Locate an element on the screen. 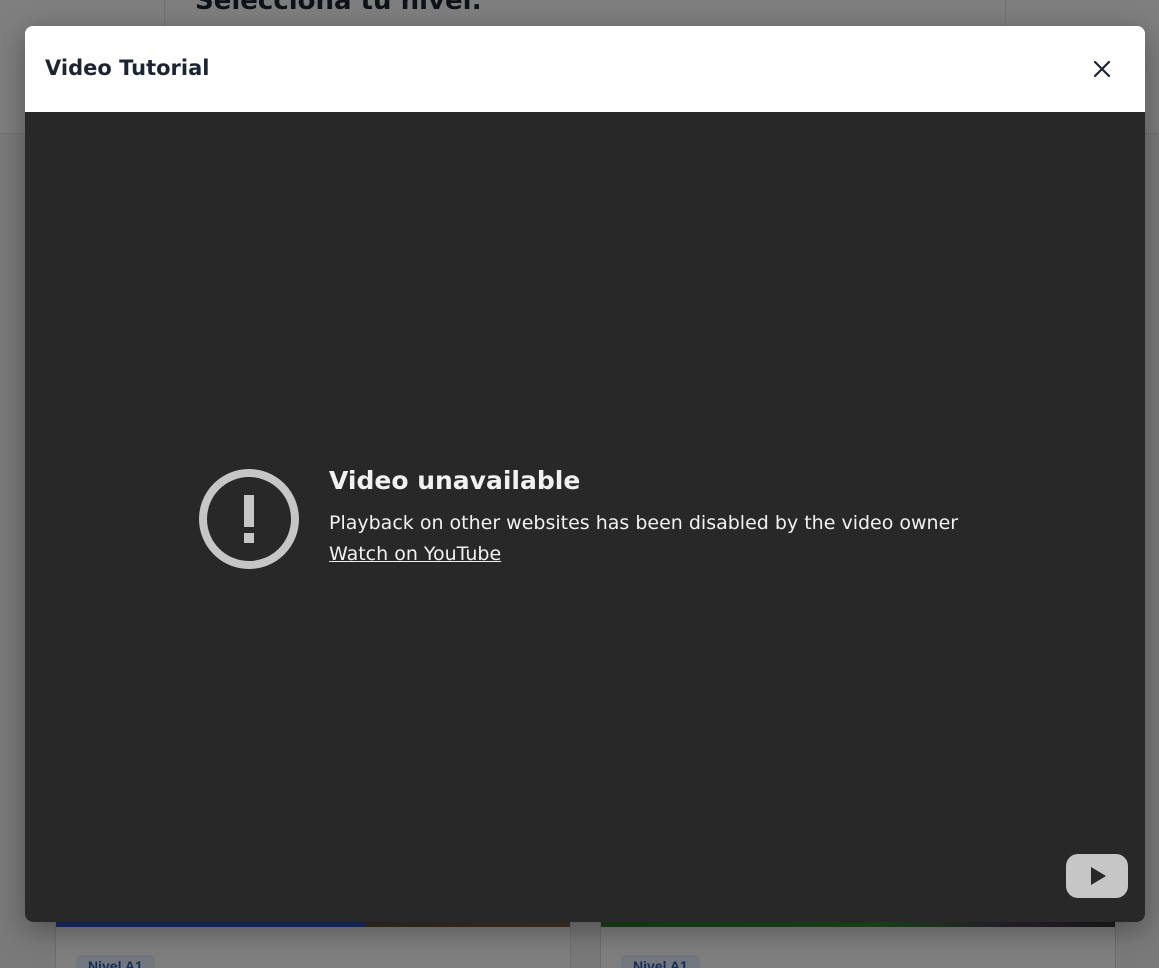 Image resolution: width=1159 pixels, height=968 pixels. modal-title: Video Tutorial is located at coordinates (127, 68).